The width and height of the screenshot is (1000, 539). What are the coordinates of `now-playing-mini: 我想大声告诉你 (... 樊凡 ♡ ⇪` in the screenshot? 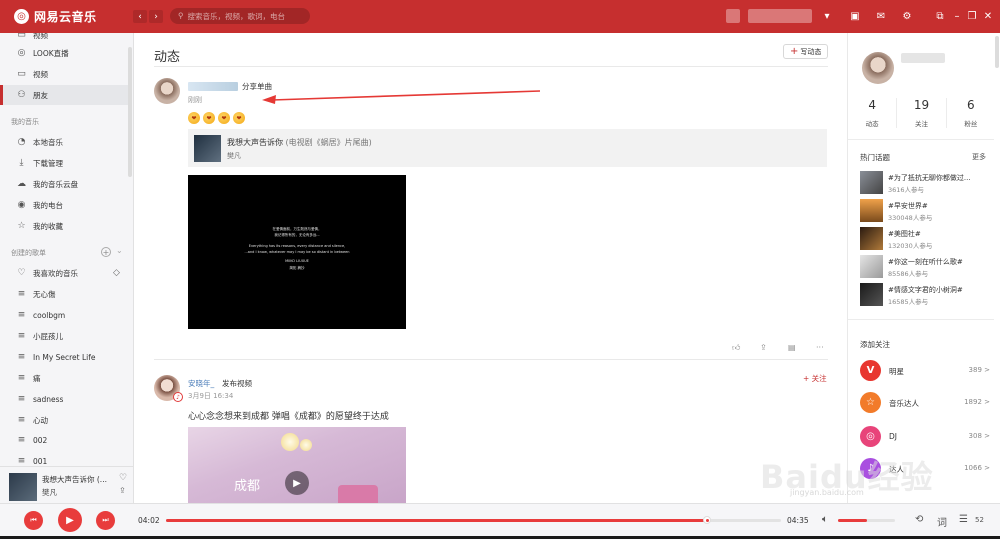 It's located at (67, 484).